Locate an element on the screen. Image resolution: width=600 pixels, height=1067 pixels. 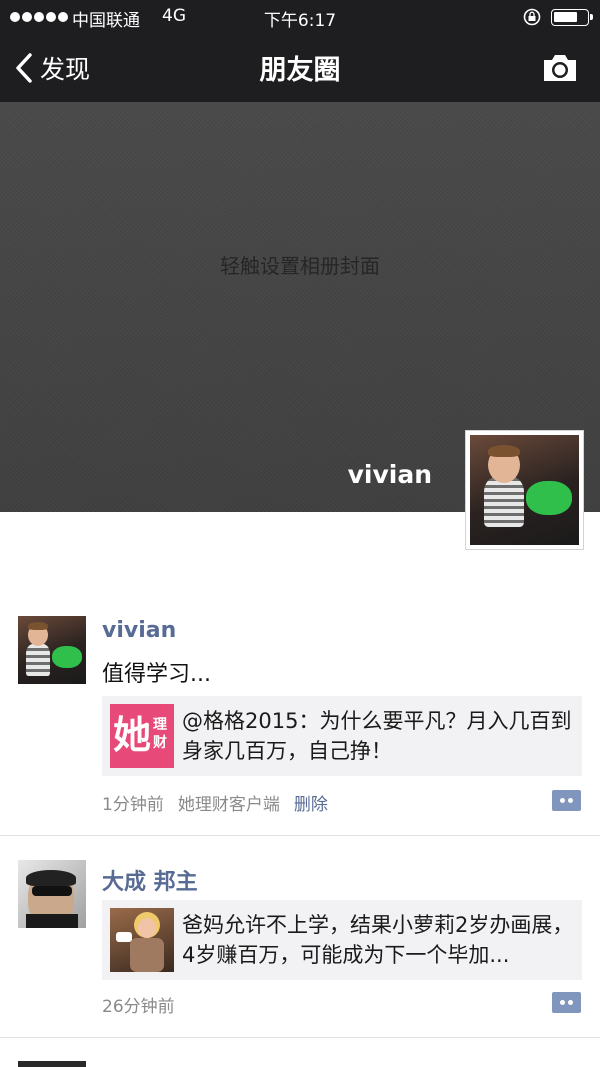
logo-char: 她 is located at coordinates (132, 735).